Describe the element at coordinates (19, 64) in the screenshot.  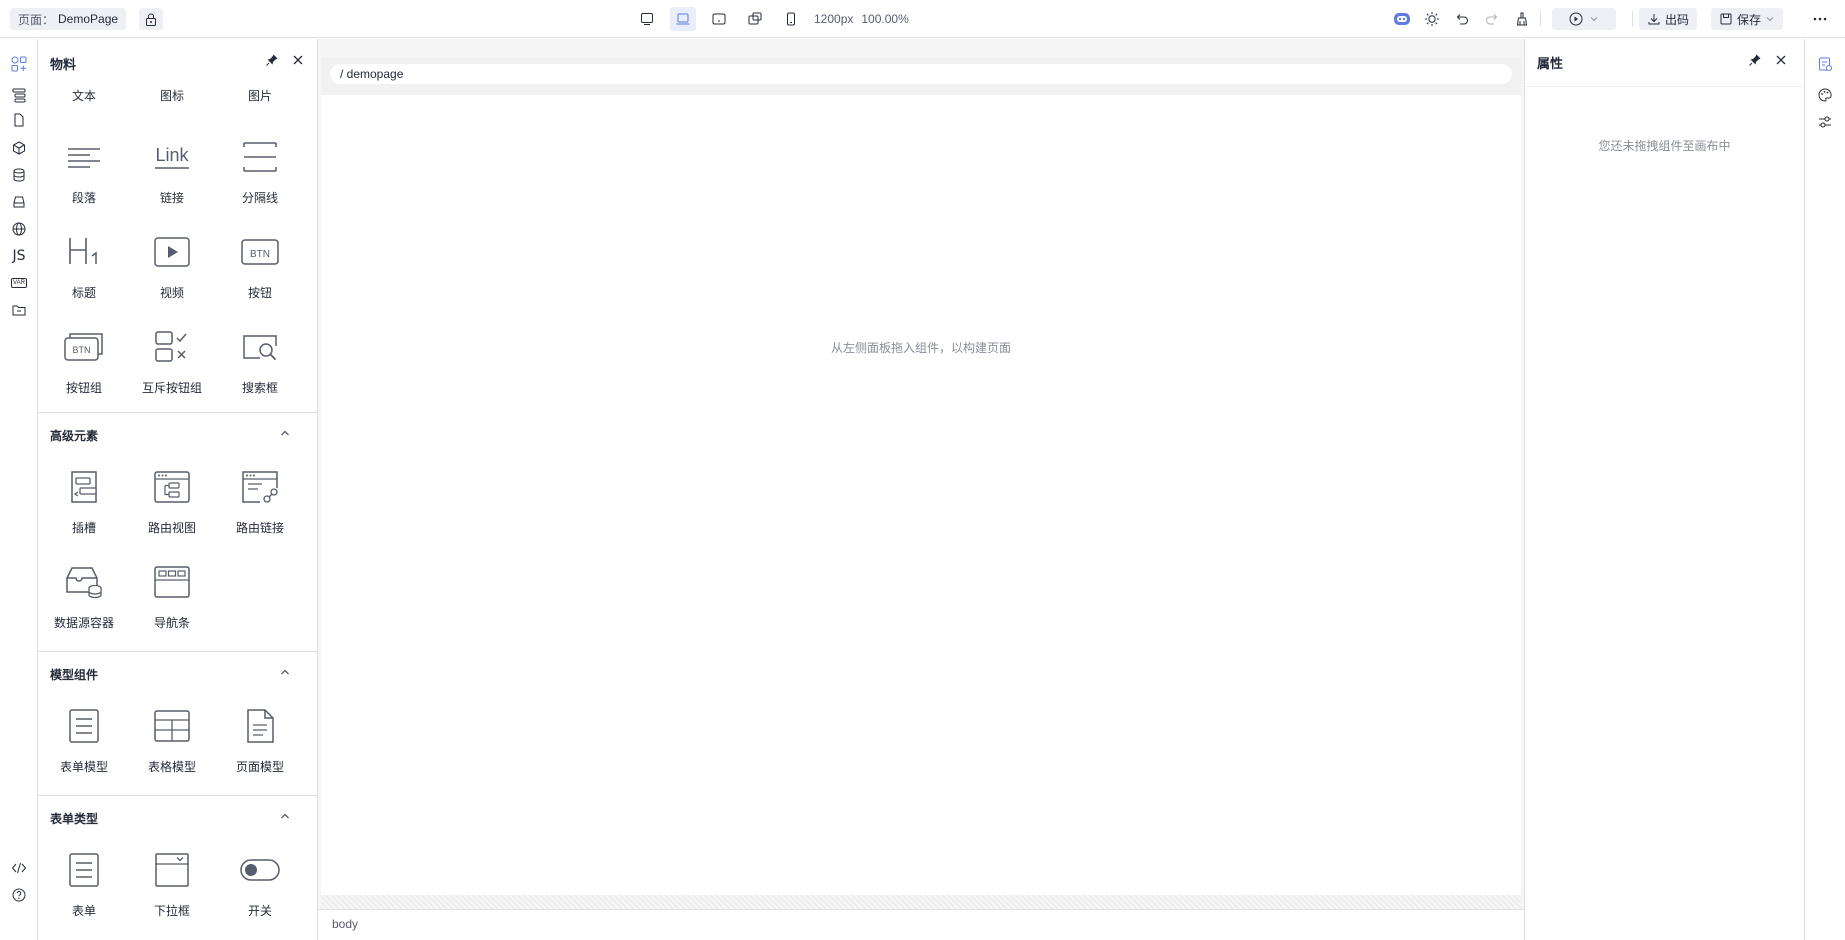
I see `materials-plugin-button` at that location.